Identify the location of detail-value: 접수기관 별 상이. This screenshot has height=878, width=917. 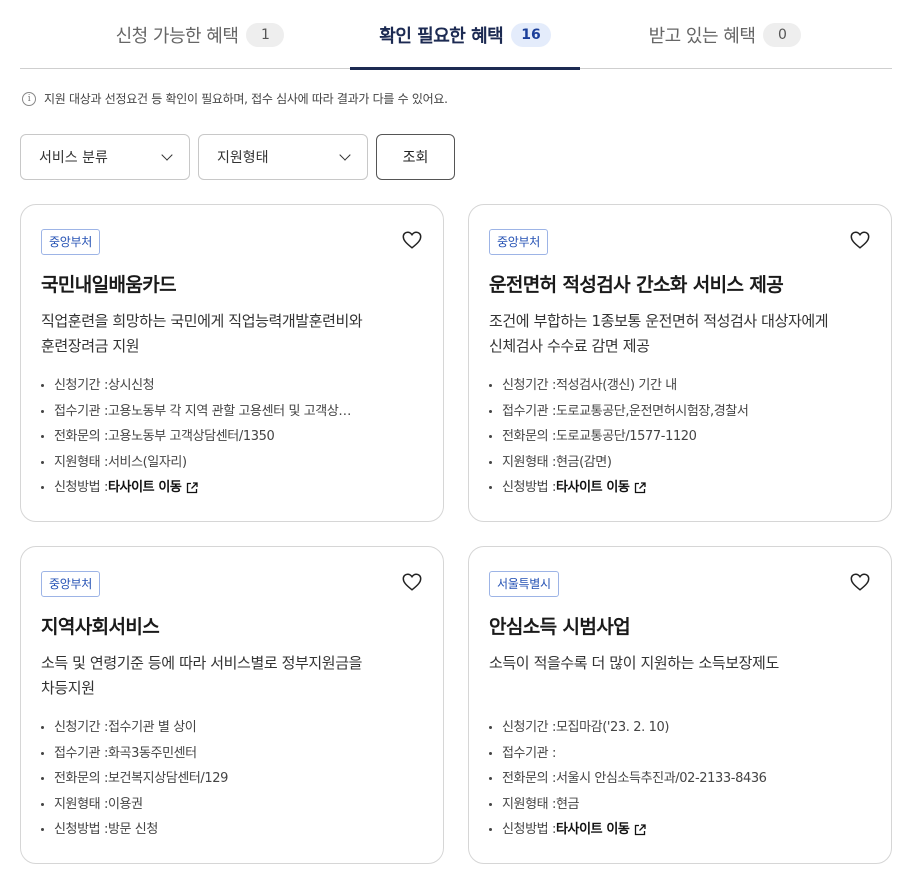
(152, 727).